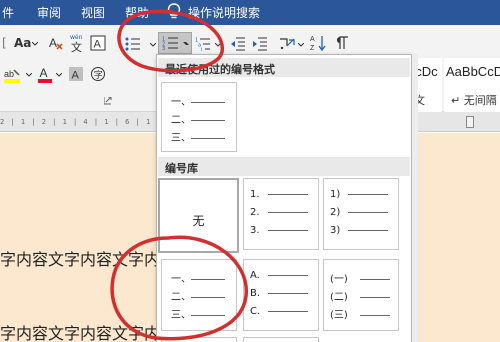 This screenshot has width=500, height=342. I want to click on annotation-circle-numbering, so click(170, 41).